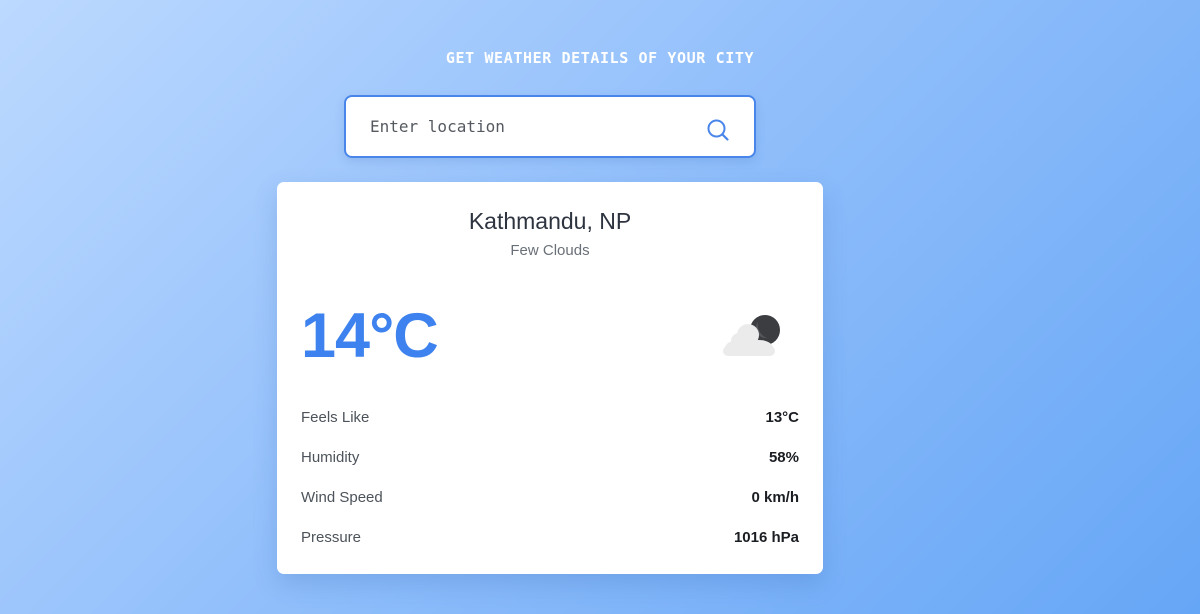 This screenshot has width=1200, height=614. I want to click on search-bar, so click(550, 126).